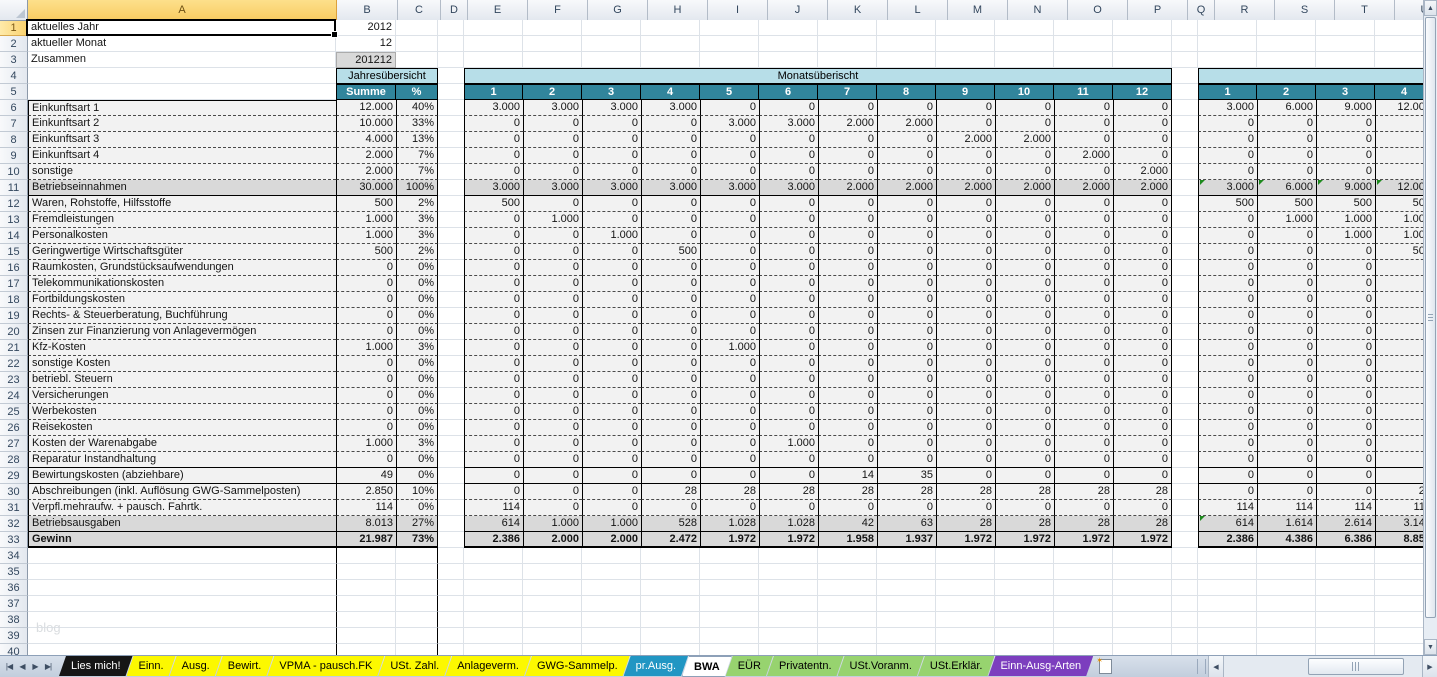 Image resolution: width=1437 pixels, height=677 pixels. Describe the element at coordinates (798, 10) in the screenshot. I see `column-header-J: J` at that location.